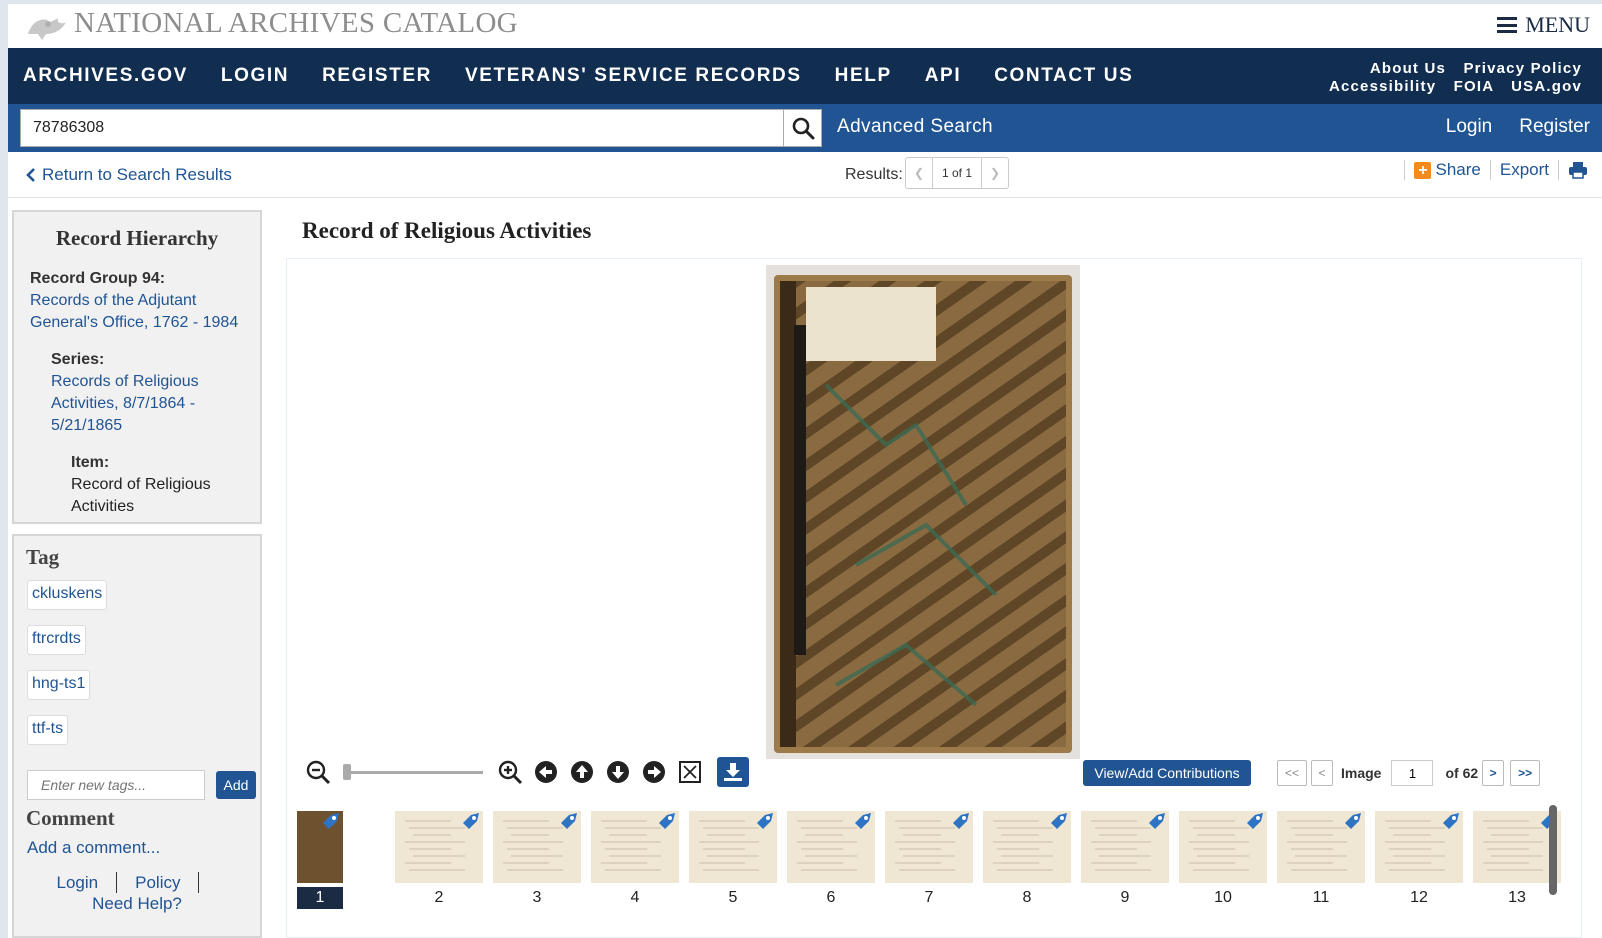 The image size is (1602, 938). Describe the element at coordinates (733, 772) in the screenshot. I see `download-button` at that location.